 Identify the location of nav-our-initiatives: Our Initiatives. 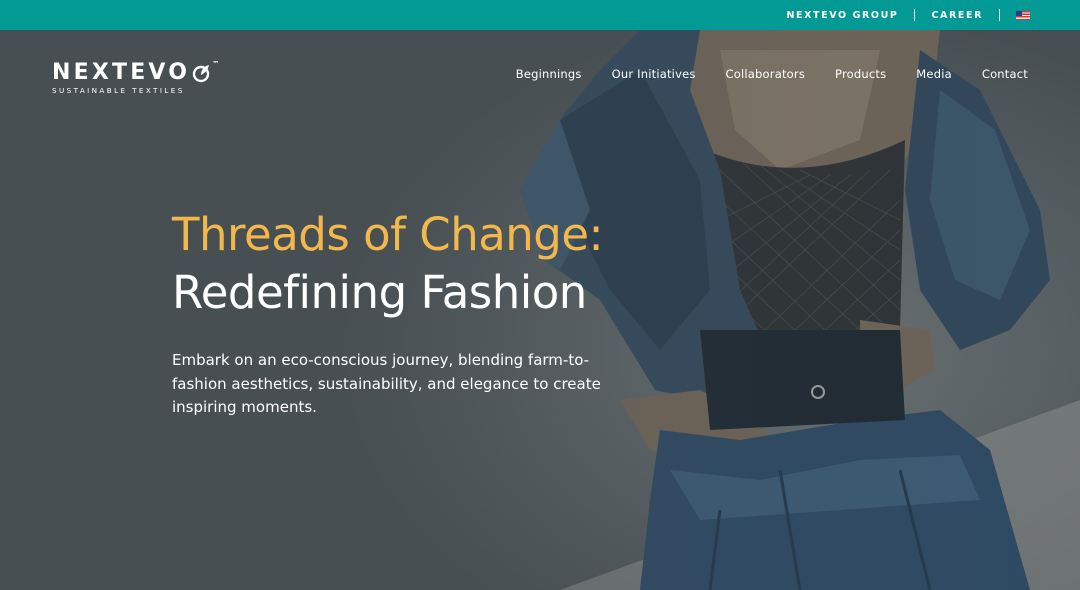
(654, 74).